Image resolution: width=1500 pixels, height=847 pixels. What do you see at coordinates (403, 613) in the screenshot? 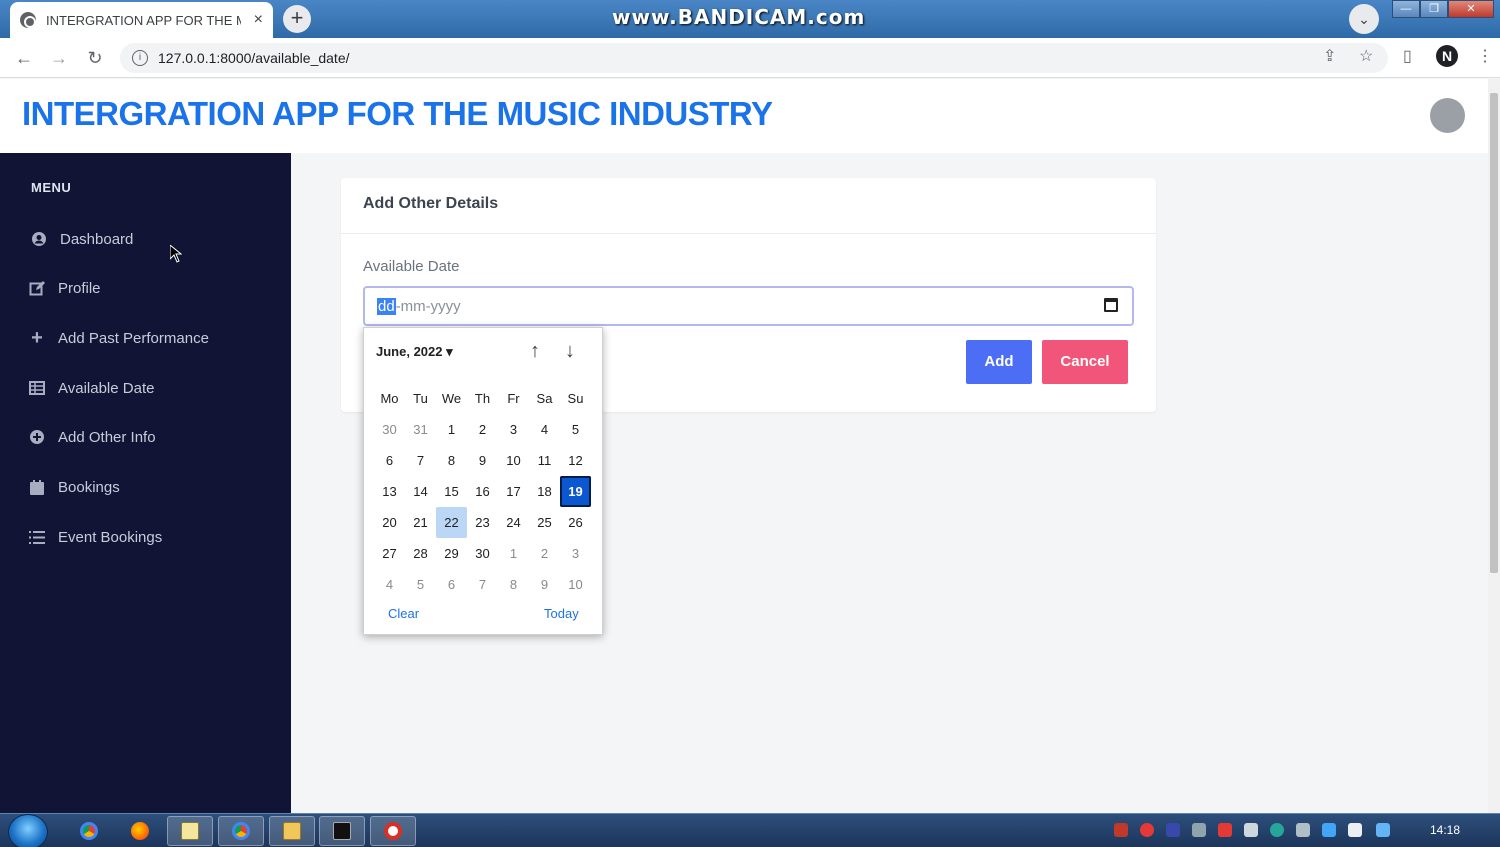
I see `clear-date-link: Clear` at bounding box center [403, 613].